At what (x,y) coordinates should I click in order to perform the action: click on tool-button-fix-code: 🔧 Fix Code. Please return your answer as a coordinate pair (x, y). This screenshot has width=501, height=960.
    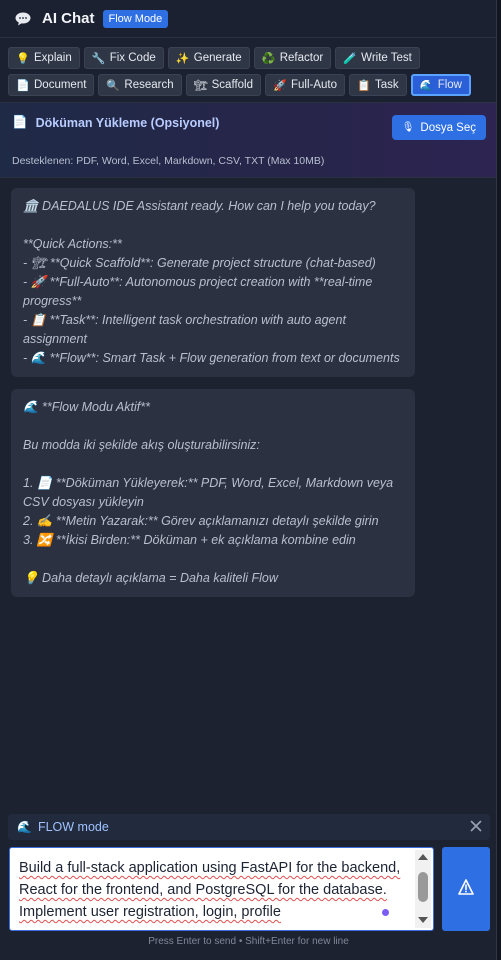
    Looking at the image, I should click on (123, 58).